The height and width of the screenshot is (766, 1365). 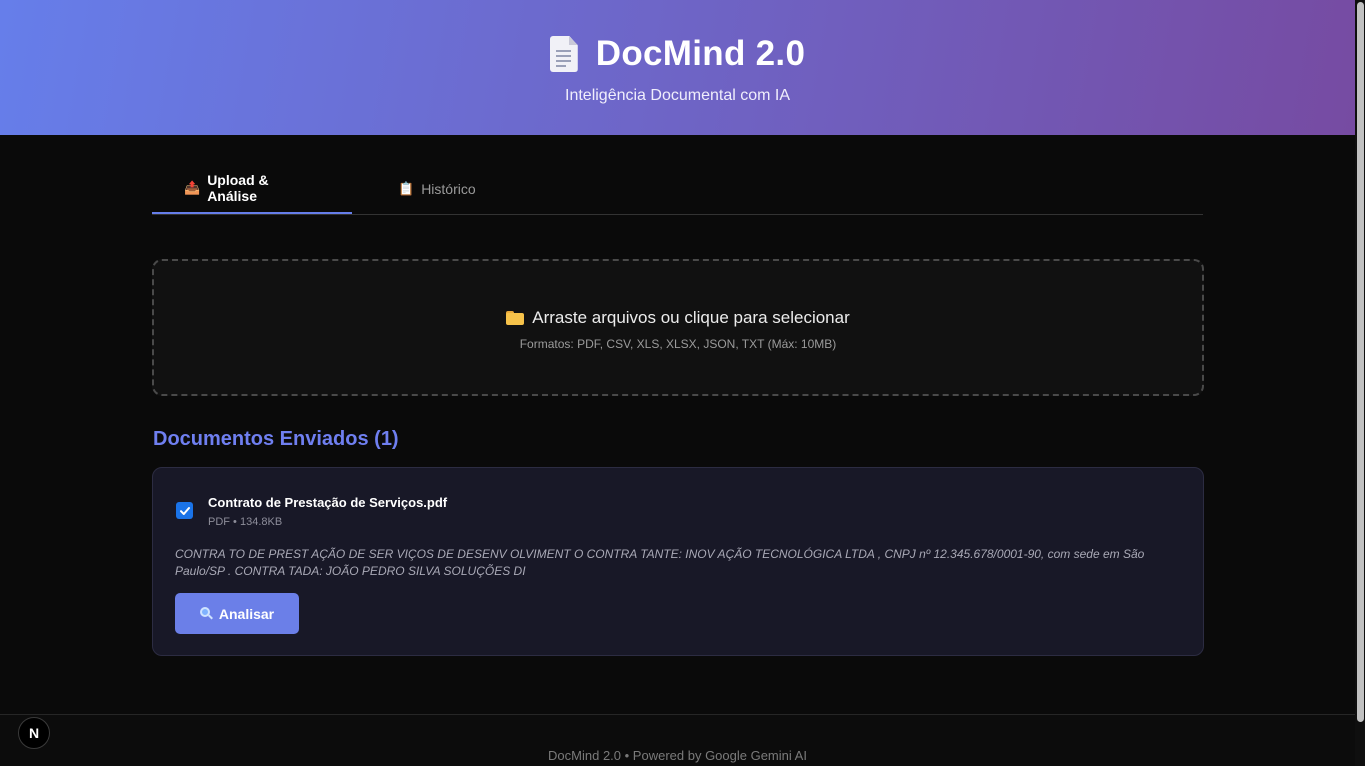 I want to click on tab-upload-analysis: 📤 Upload & Análise, so click(x=252, y=189).